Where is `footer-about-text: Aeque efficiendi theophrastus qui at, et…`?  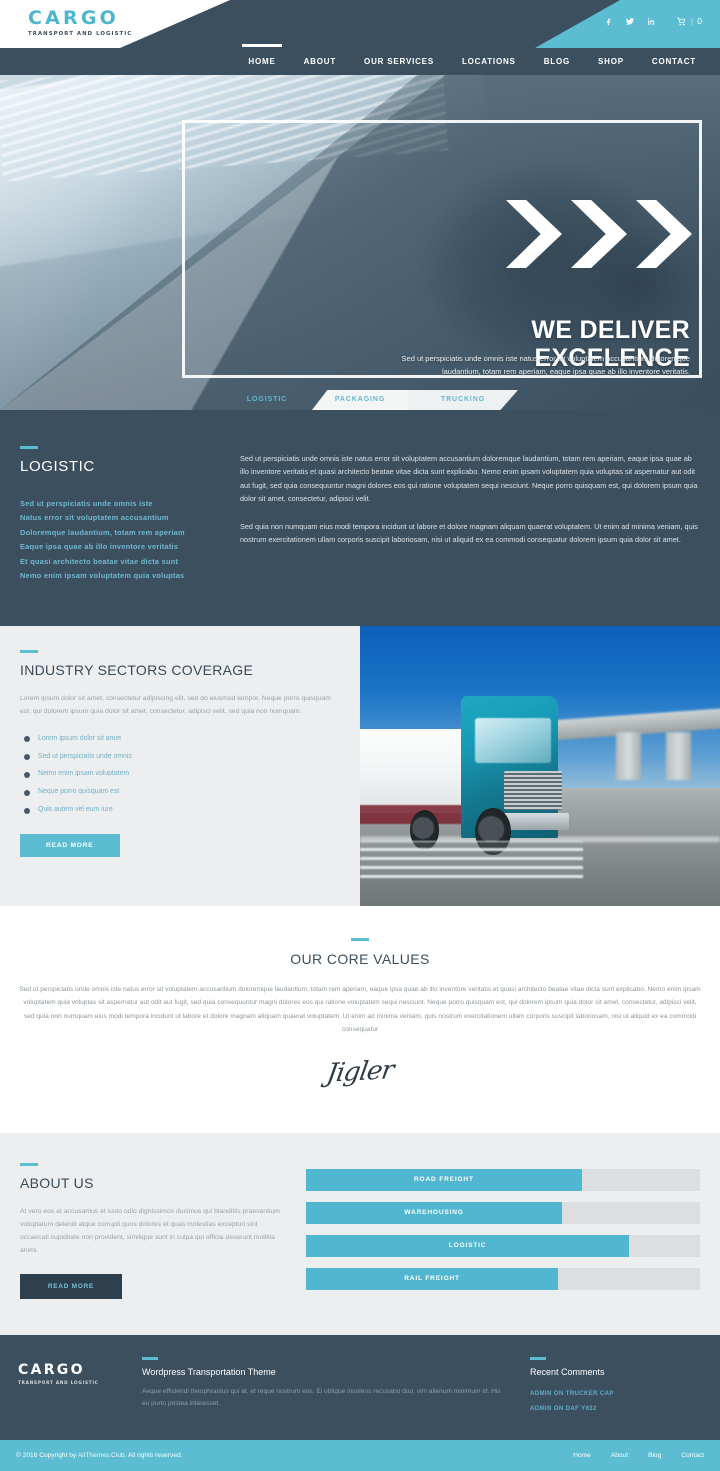
footer-about-text: Aeque efficiendi theophrastus qui at, et… is located at coordinates (321, 1397).